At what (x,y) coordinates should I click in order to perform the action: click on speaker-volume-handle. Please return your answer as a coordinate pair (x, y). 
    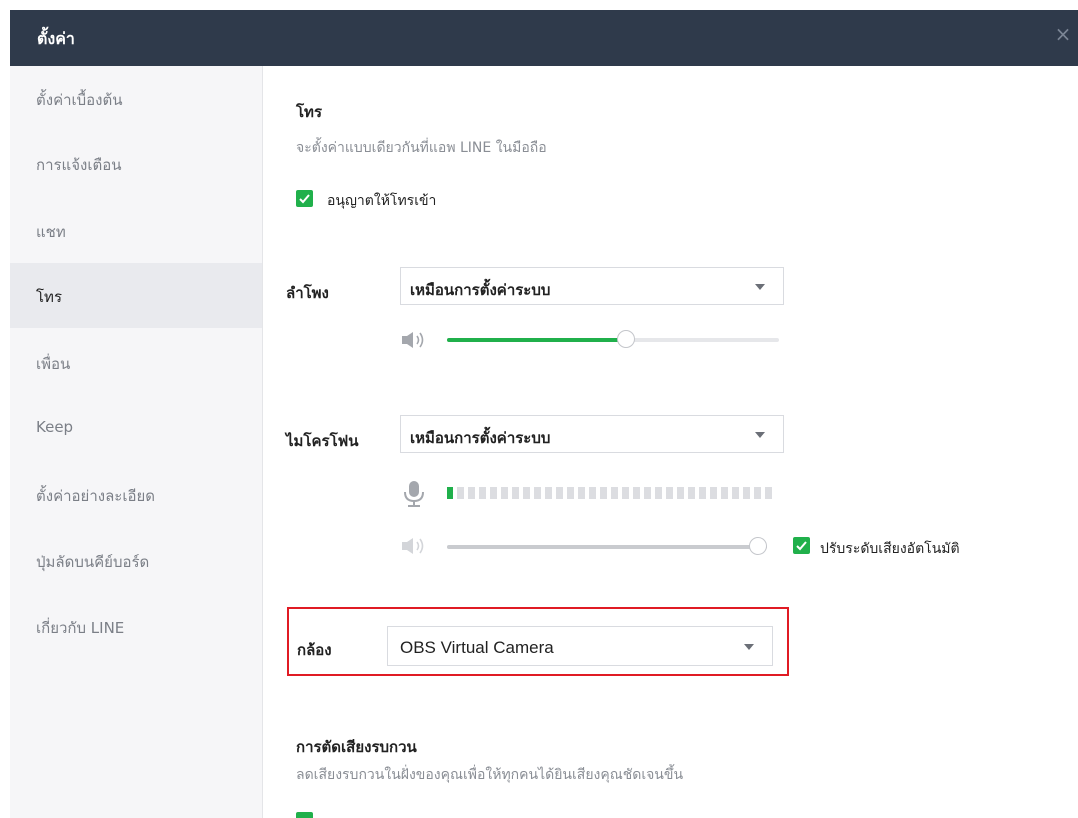
    Looking at the image, I should click on (626, 339).